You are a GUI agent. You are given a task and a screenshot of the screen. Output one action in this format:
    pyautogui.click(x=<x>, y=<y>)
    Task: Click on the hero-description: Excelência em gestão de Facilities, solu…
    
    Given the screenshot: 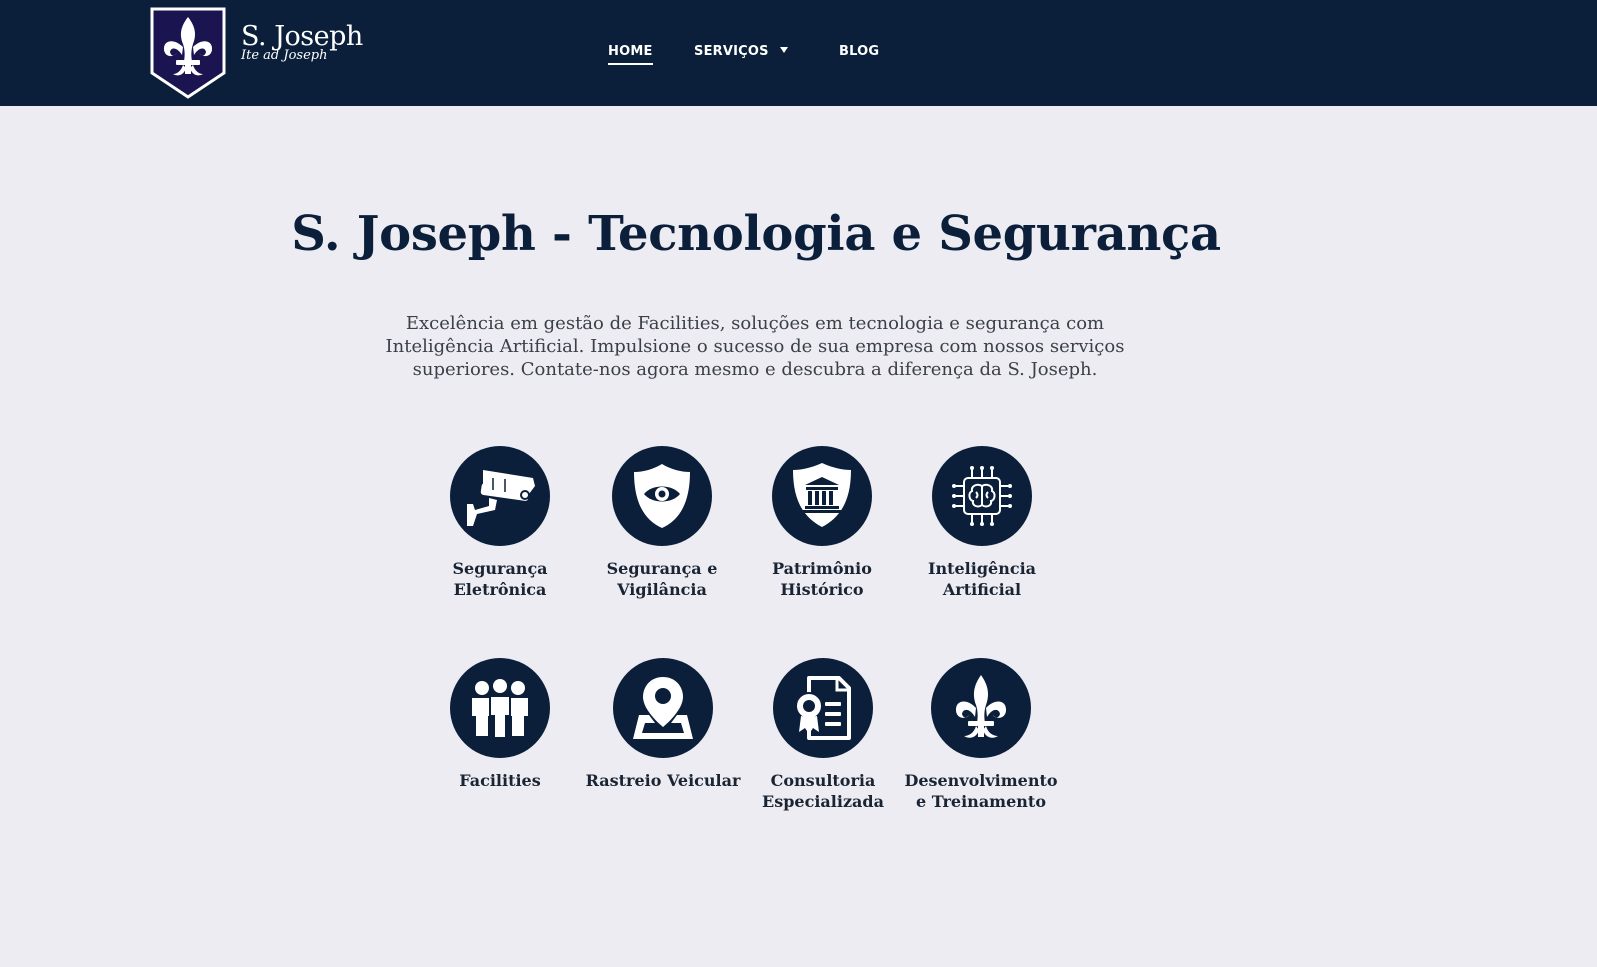 What is the action you would take?
    pyautogui.click(x=755, y=346)
    